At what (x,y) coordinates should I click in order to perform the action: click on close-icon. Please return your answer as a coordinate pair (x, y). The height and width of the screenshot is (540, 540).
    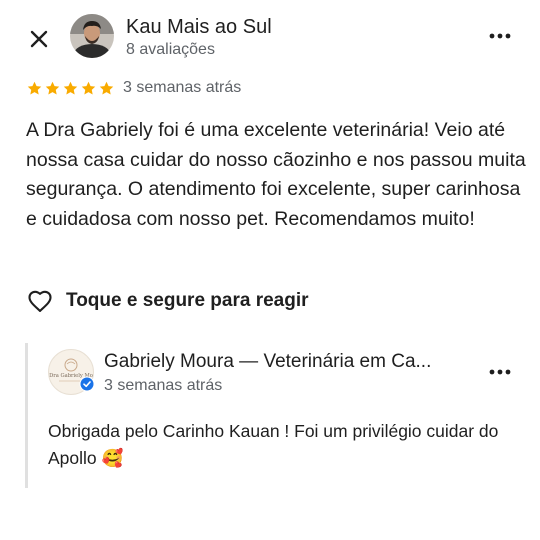
    Looking at the image, I should click on (39, 39).